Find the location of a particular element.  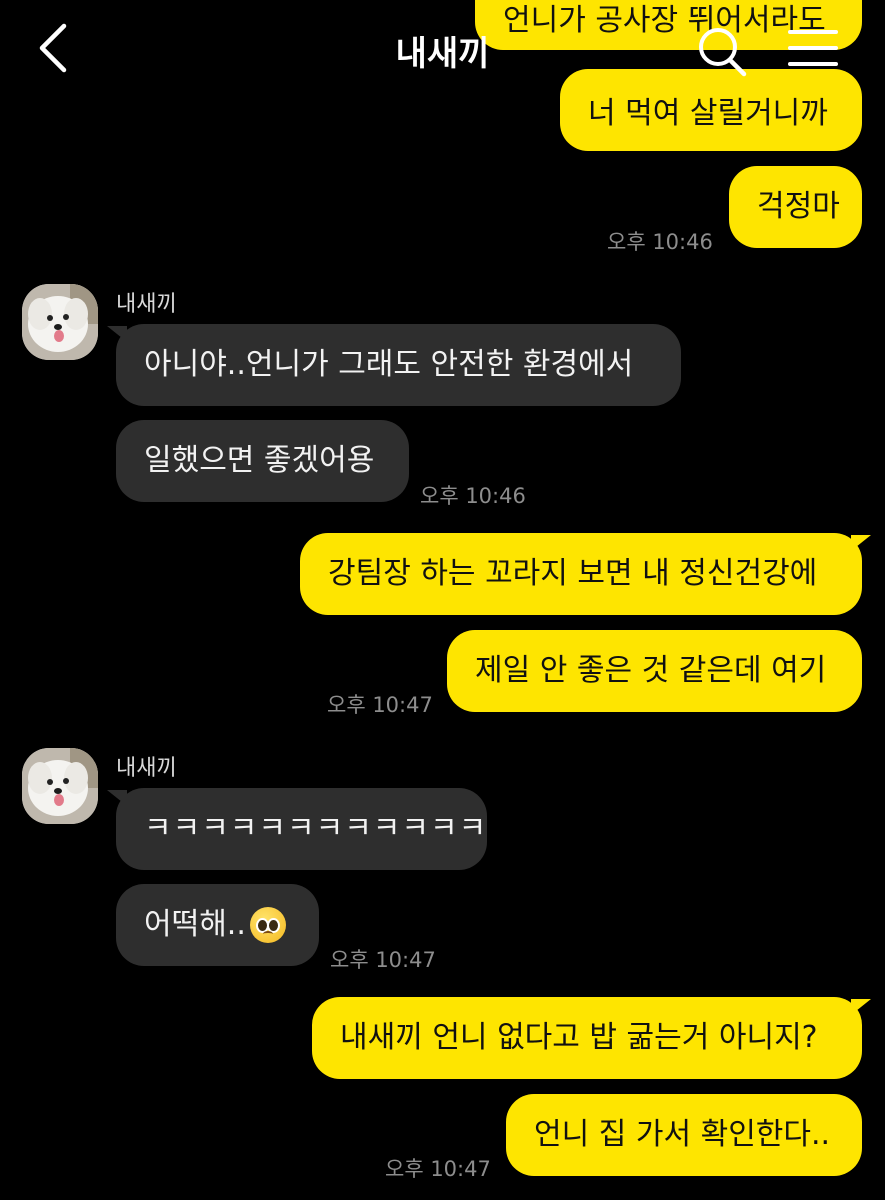

hamburger-menu-icon is located at coordinates (813, 48).